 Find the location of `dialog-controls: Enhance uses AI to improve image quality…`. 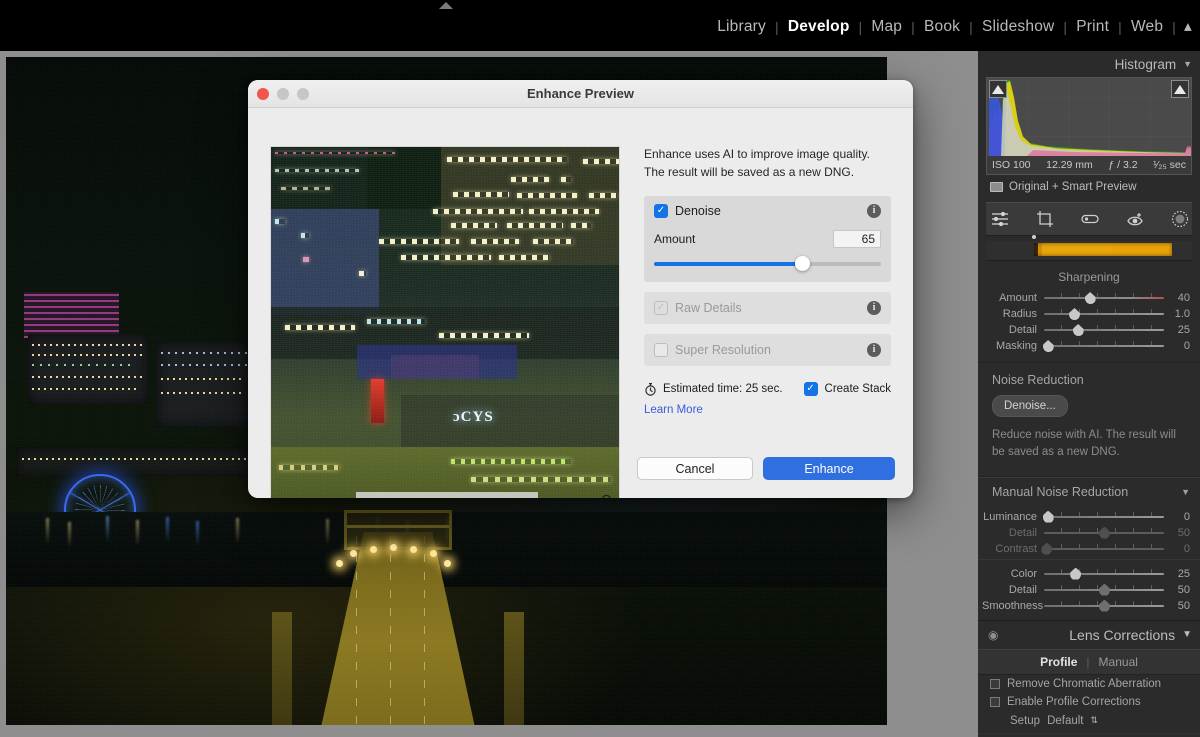

dialog-controls: Enhance uses AI to improve image quality… is located at coordinates (767, 281).